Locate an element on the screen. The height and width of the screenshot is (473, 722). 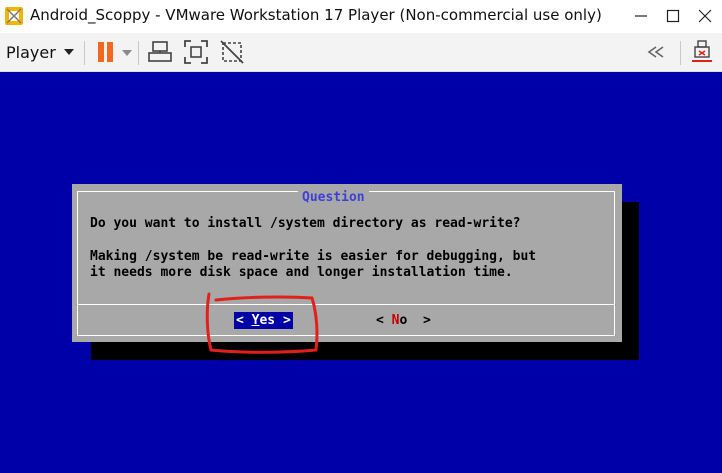
no-left-bracket: < is located at coordinates (380, 320).